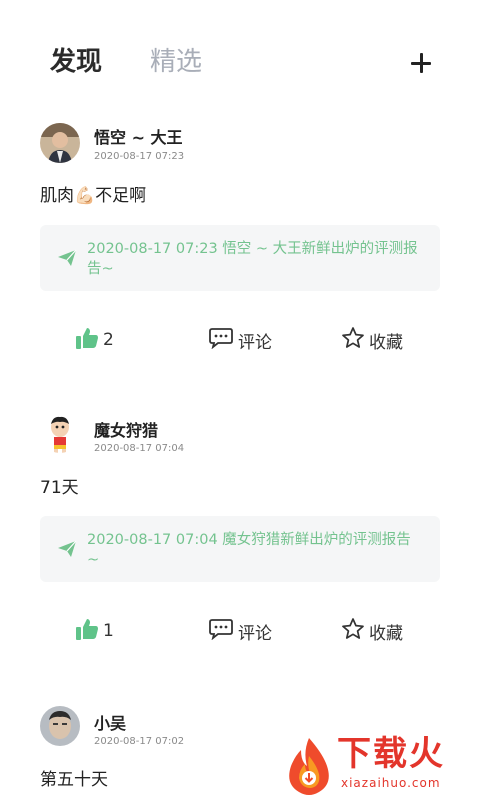  I want to click on share-card: 2020-08-17 07:04 魔女狩猎新鲜出炉的评测报告~, so click(240, 549).